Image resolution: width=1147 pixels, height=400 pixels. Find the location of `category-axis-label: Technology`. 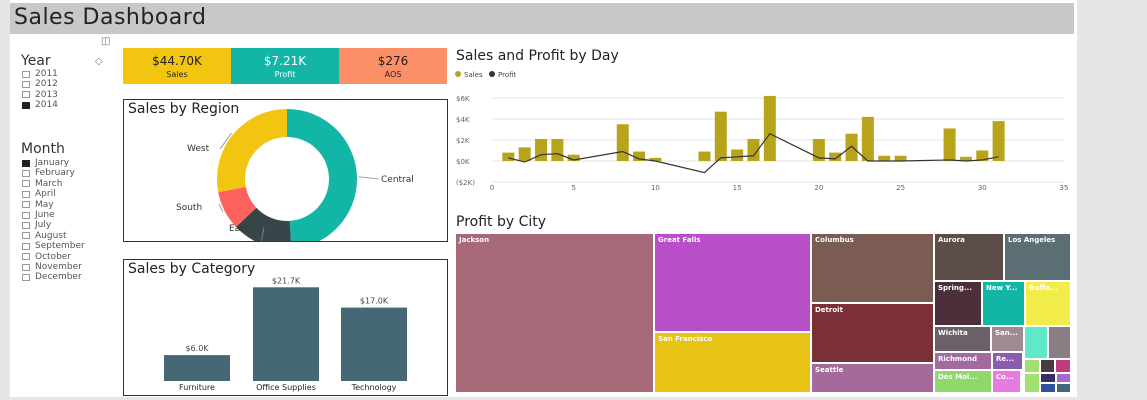

category-axis-label: Technology is located at coordinates (374, 387).